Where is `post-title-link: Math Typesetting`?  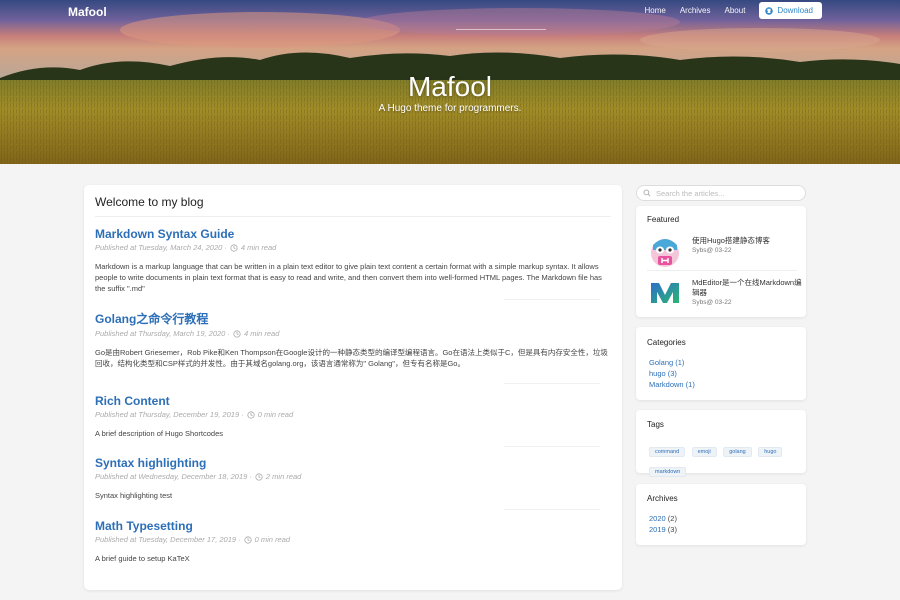 post-title-link: Math Typesetting is located at coordinates (353, 526).